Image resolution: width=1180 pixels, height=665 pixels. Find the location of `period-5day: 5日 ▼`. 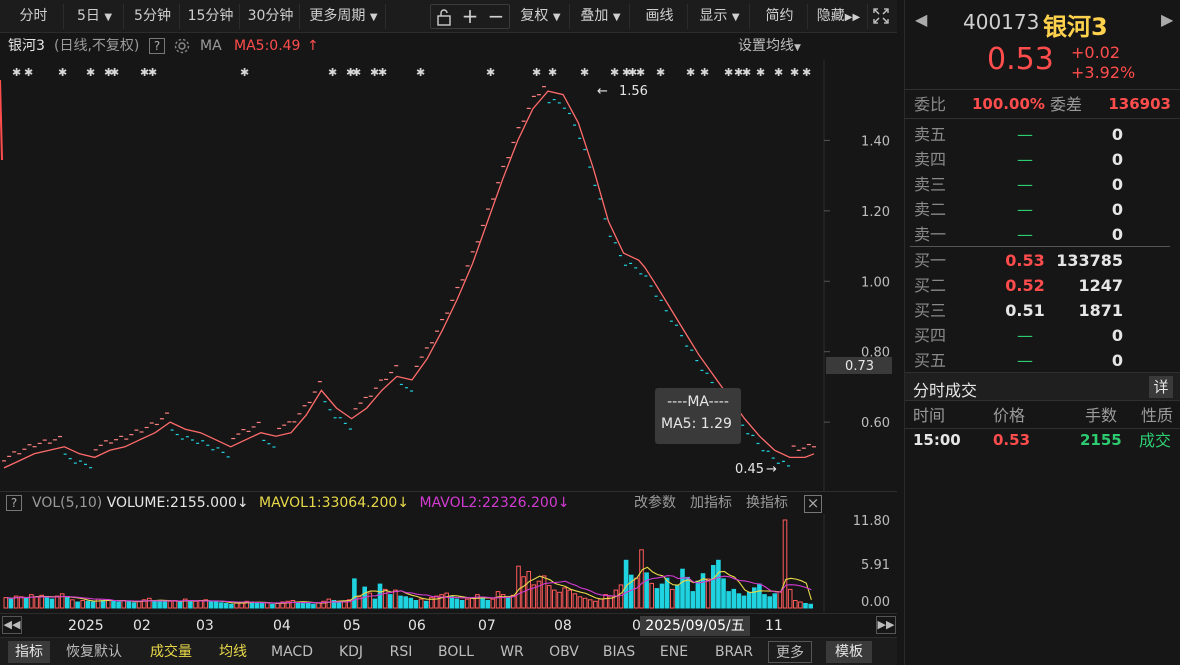

period-5day: 5日 ▼ is located at coordinates (95, 16).